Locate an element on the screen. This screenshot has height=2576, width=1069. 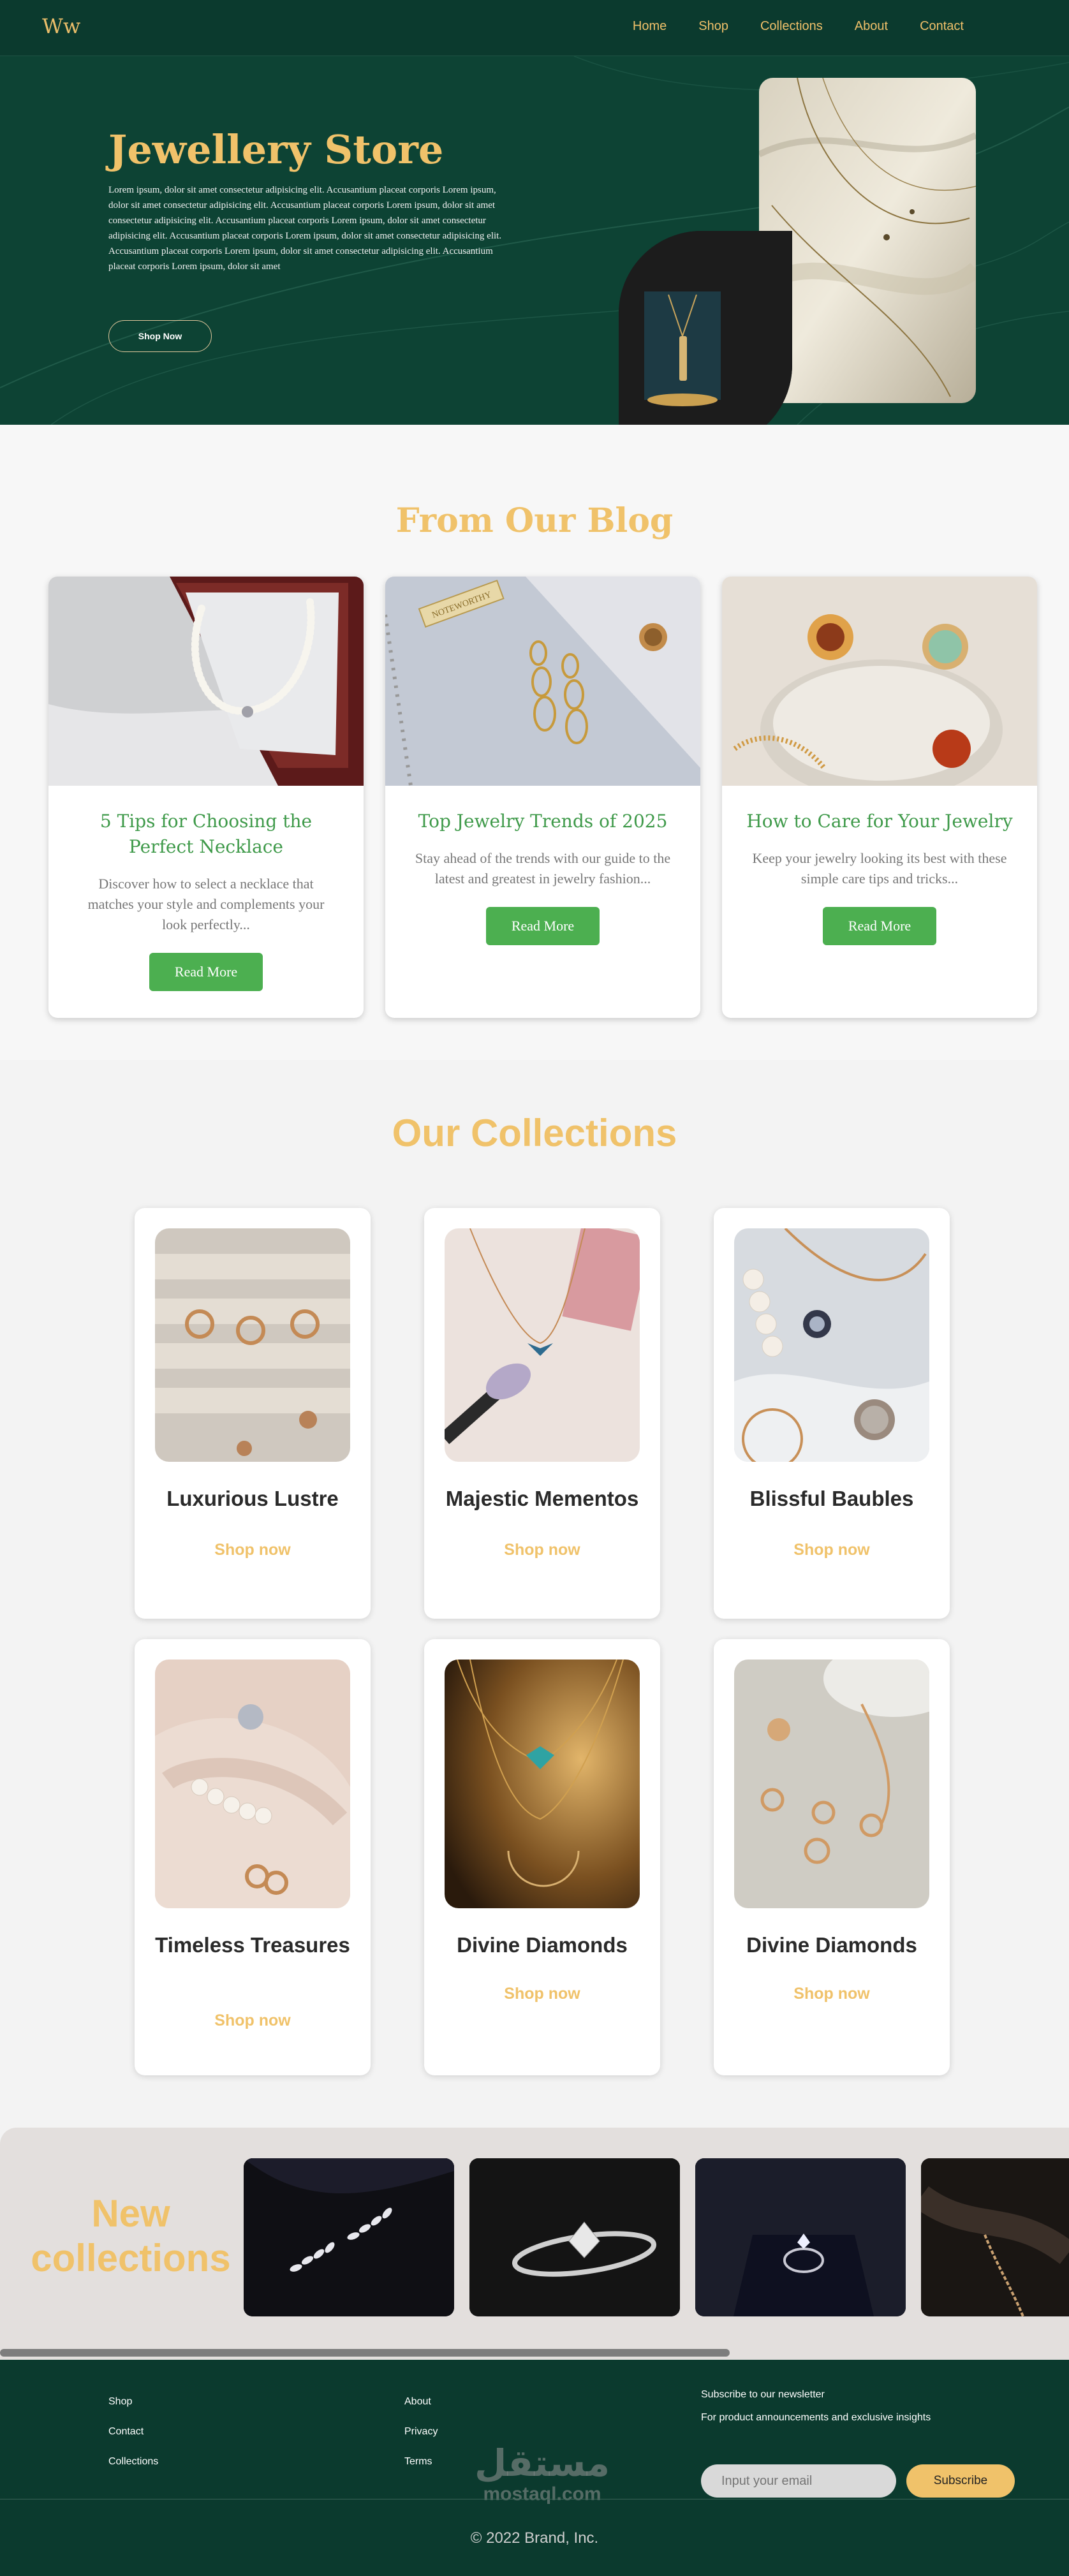
nav-link-shop: Shop is located at coordinates (713, 26).